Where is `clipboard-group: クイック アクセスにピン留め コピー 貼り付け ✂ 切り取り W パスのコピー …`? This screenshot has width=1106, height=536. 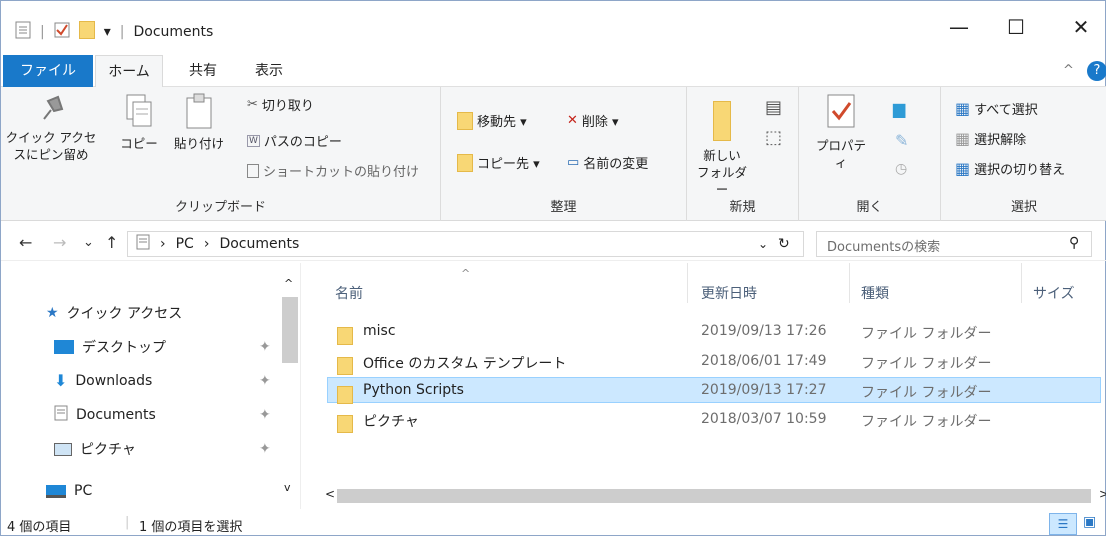 clipboard-group: クイック アクセスにピン留め コピー 貼り付け ✂ 切り取り W パスのコピー … is located at coordinates (221, 154).